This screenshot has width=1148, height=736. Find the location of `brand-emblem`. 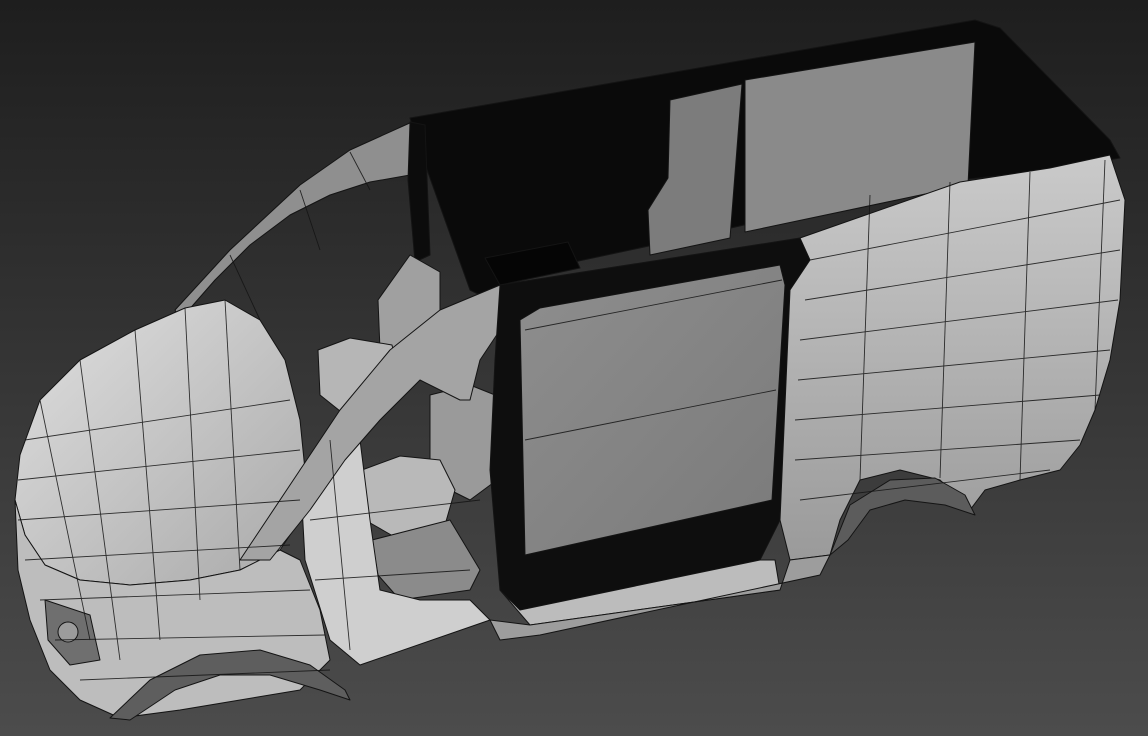

brand-emblem is located at coordinates (68, 632).